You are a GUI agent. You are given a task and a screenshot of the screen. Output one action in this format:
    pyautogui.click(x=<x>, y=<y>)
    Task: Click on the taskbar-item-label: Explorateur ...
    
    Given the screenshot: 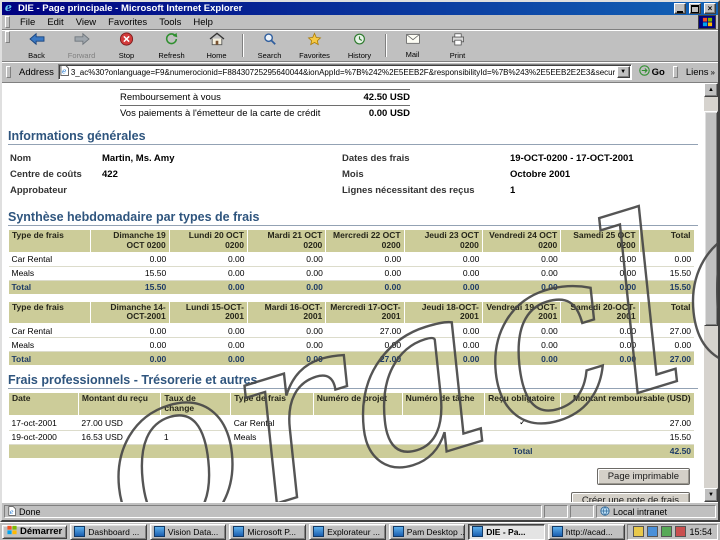 What is the action you would take?
    pyautogui.click(x=353, y=531)
    